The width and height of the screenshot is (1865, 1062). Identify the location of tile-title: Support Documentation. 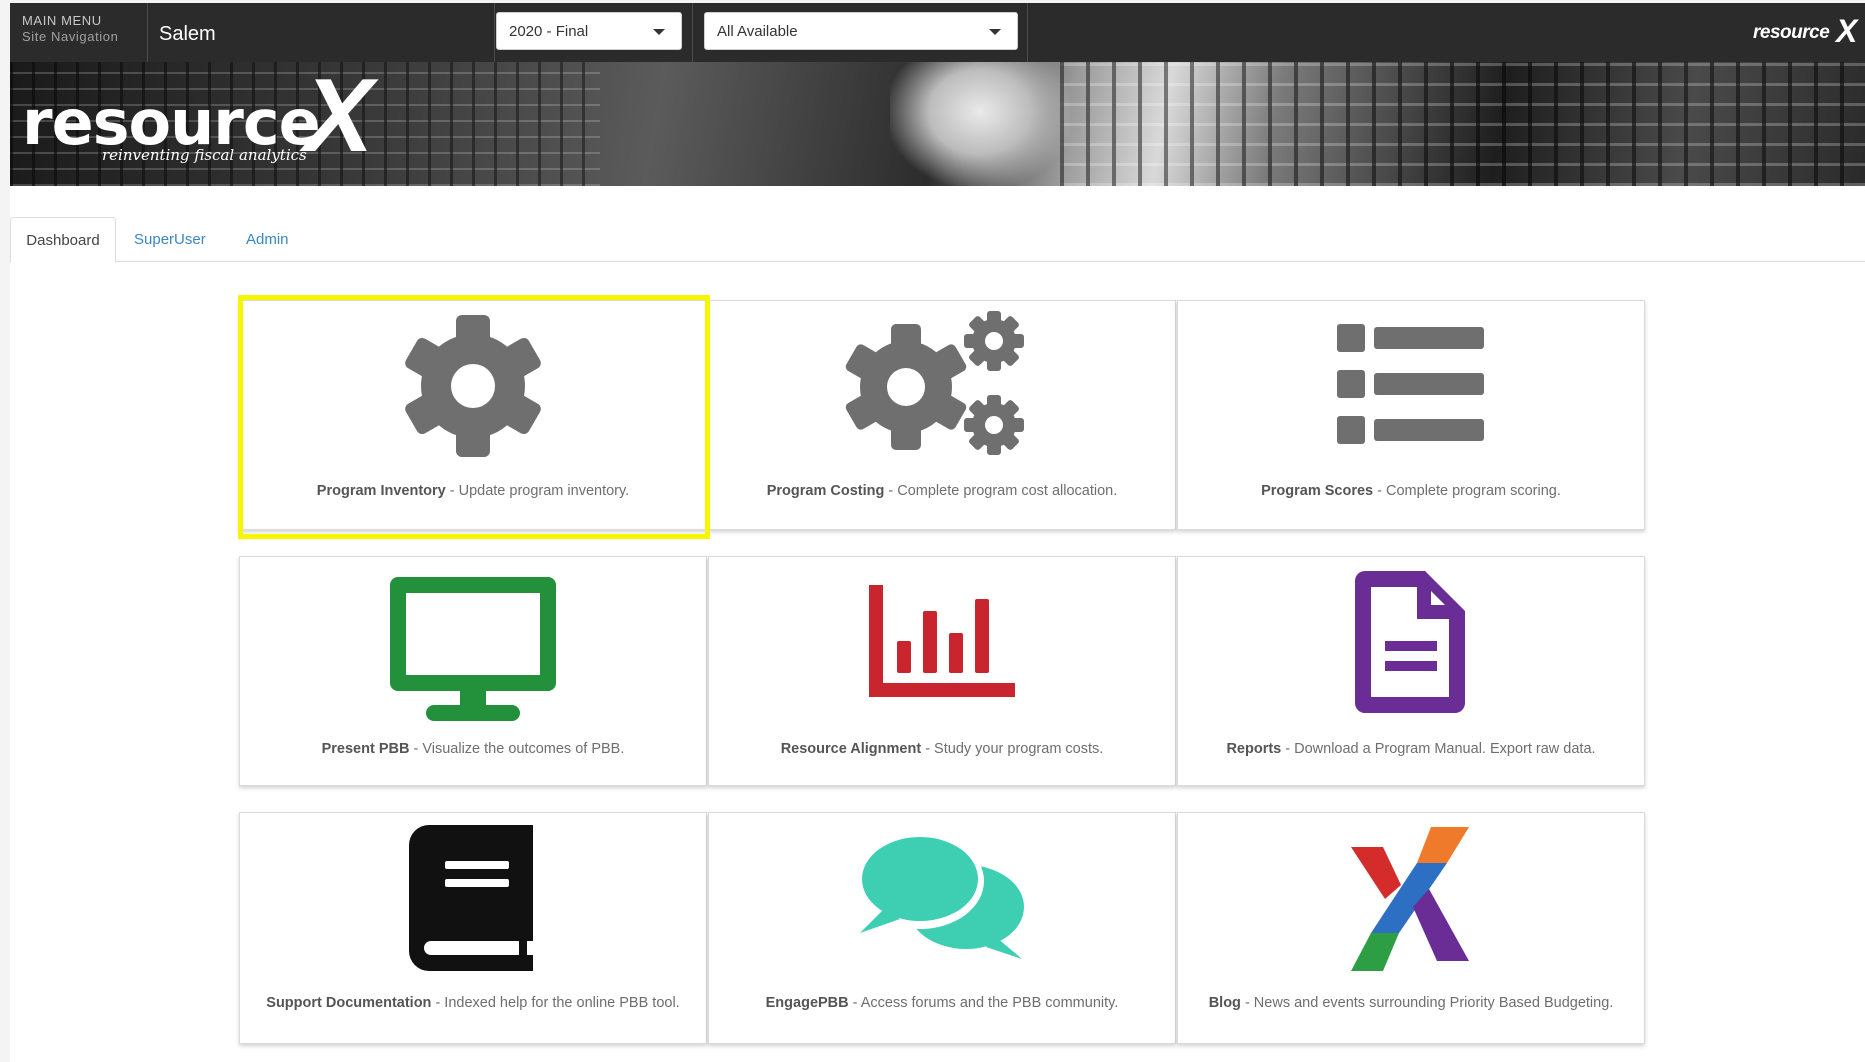
(349, 1003).